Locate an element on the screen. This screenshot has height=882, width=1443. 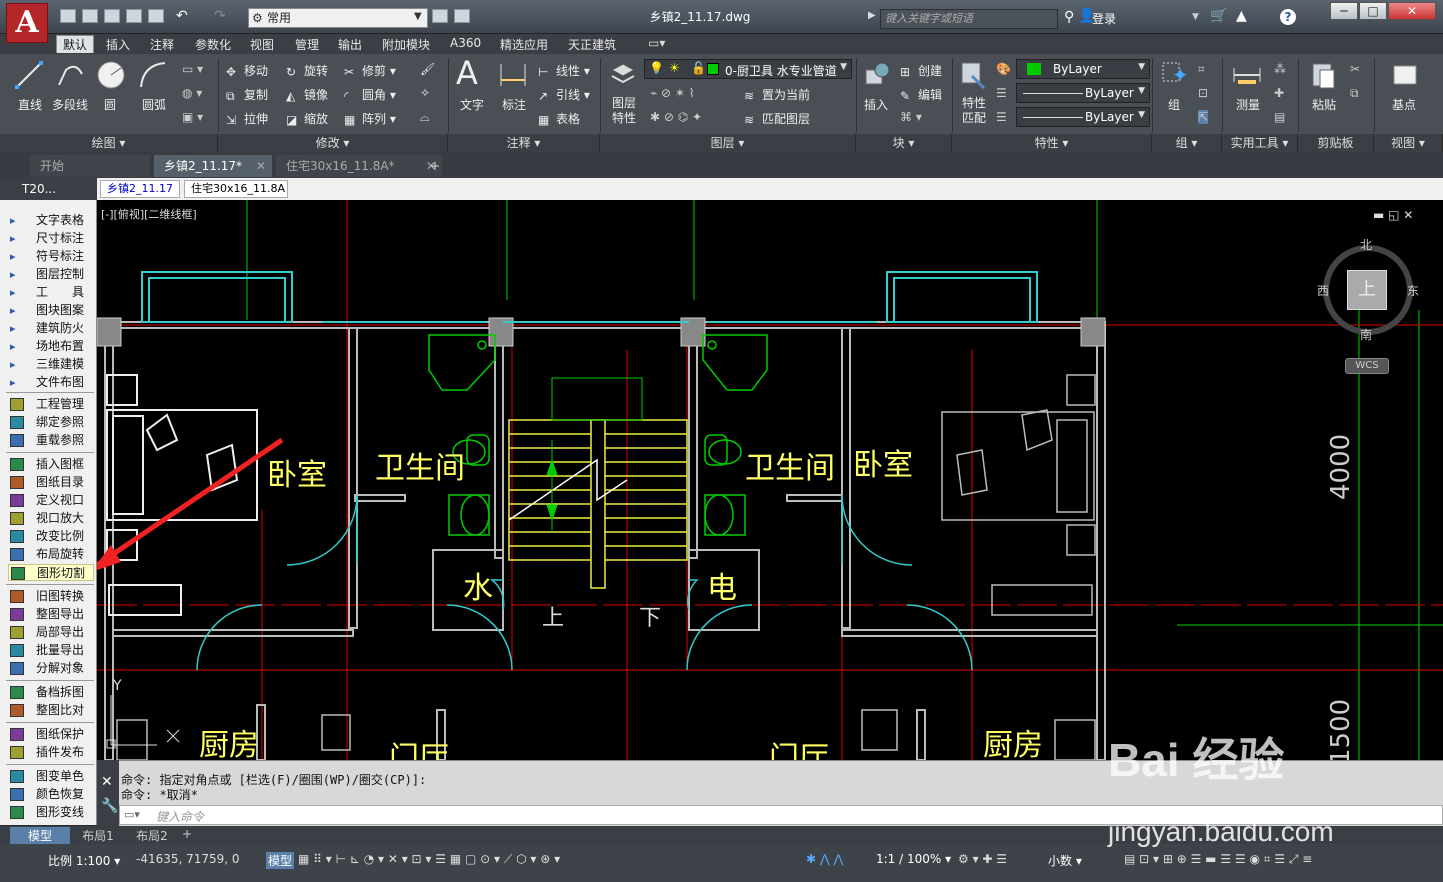
dimension-icon is located at coordinates (513, 75).